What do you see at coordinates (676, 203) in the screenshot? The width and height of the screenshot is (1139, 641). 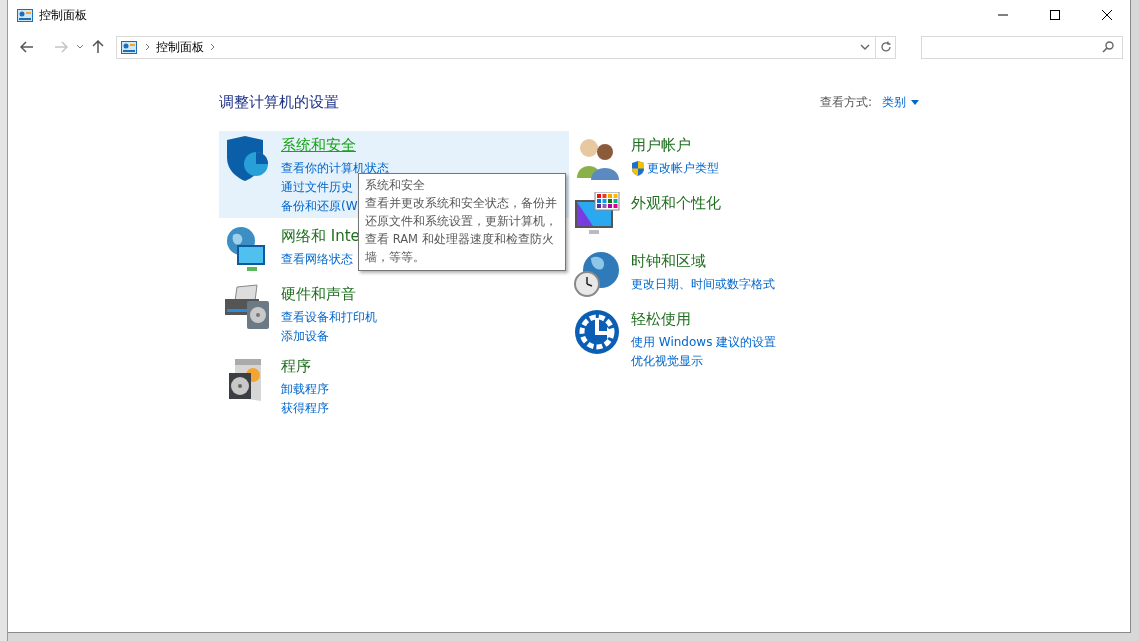 I see `category-title: 外观和个性化` at bounding box center [676, 203].